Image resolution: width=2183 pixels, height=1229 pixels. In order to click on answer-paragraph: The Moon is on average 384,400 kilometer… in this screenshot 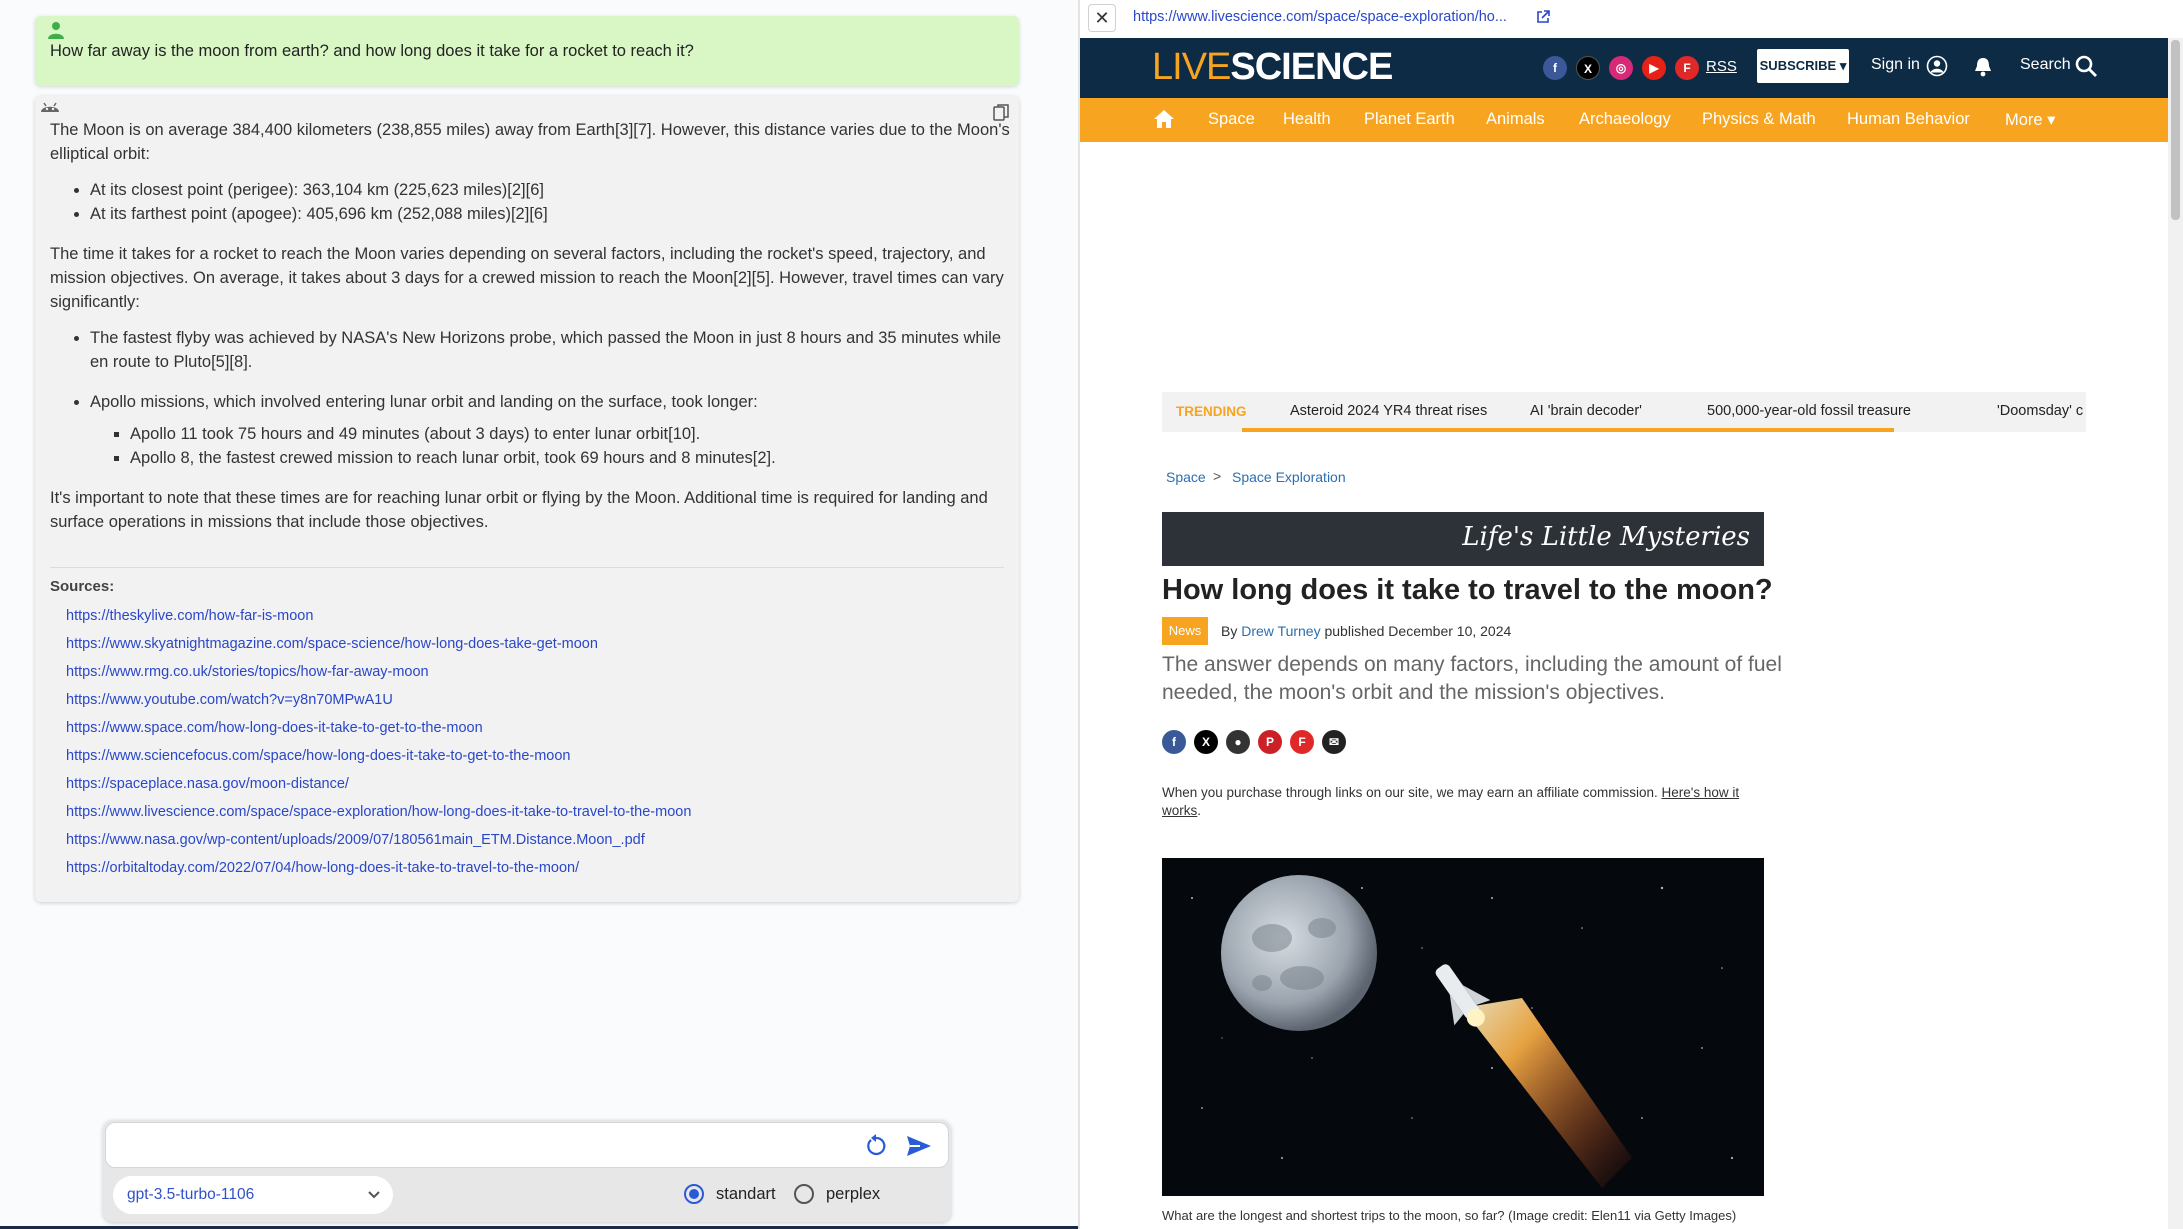, I will do `click(530, 142)`.